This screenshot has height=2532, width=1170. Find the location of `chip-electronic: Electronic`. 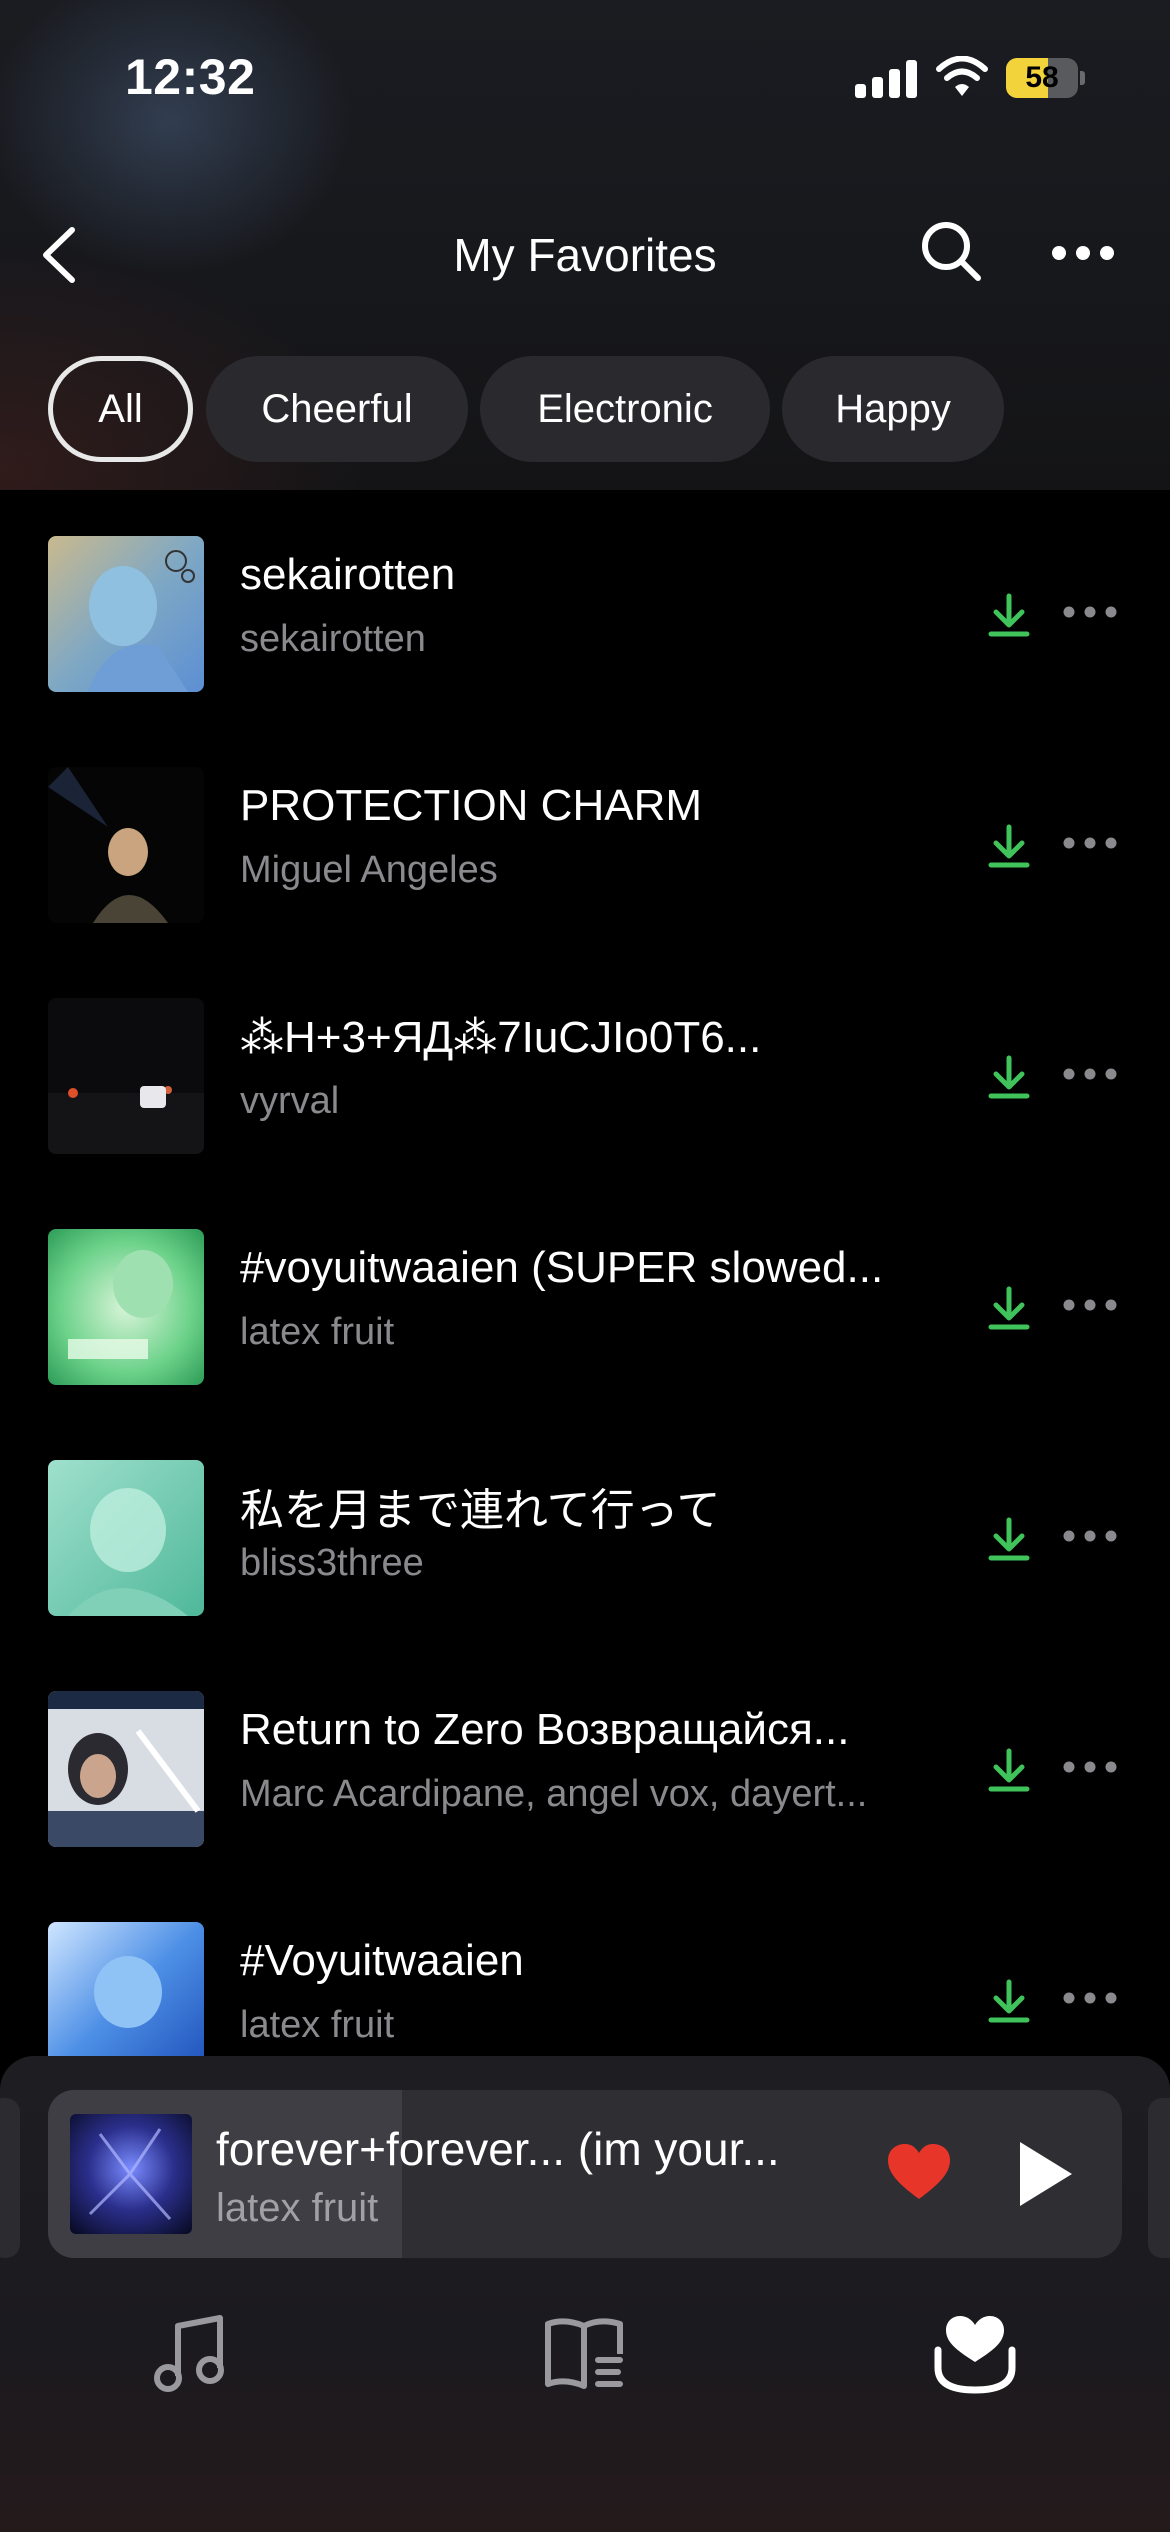

chip-electronic: Electronic is located at coordinates (625, 409).